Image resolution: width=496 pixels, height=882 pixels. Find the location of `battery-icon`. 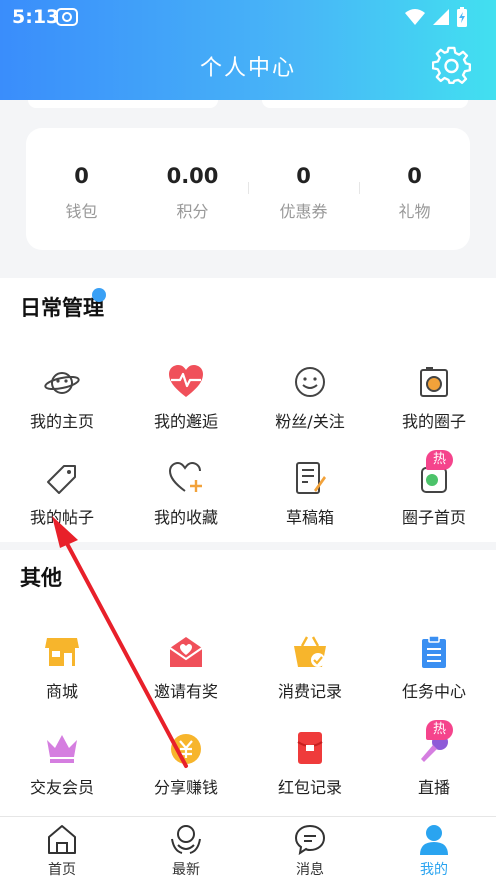

battery-icon is located at coordinates (462, 17).